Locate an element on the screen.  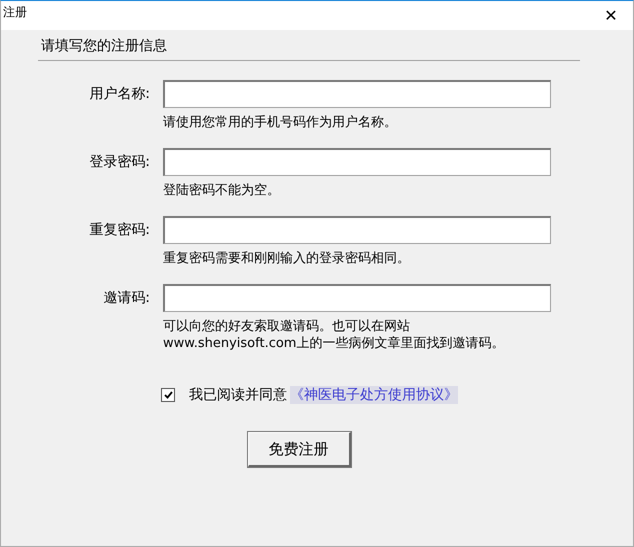
field-label: 登录密码: is located at coordinates (119, 162).